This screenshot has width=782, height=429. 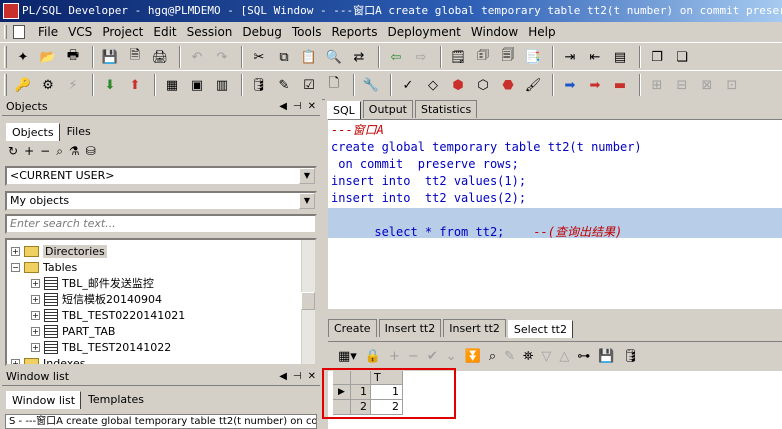 I want to click on explain-plan-icon: ▥, so click(x=222, y=85).